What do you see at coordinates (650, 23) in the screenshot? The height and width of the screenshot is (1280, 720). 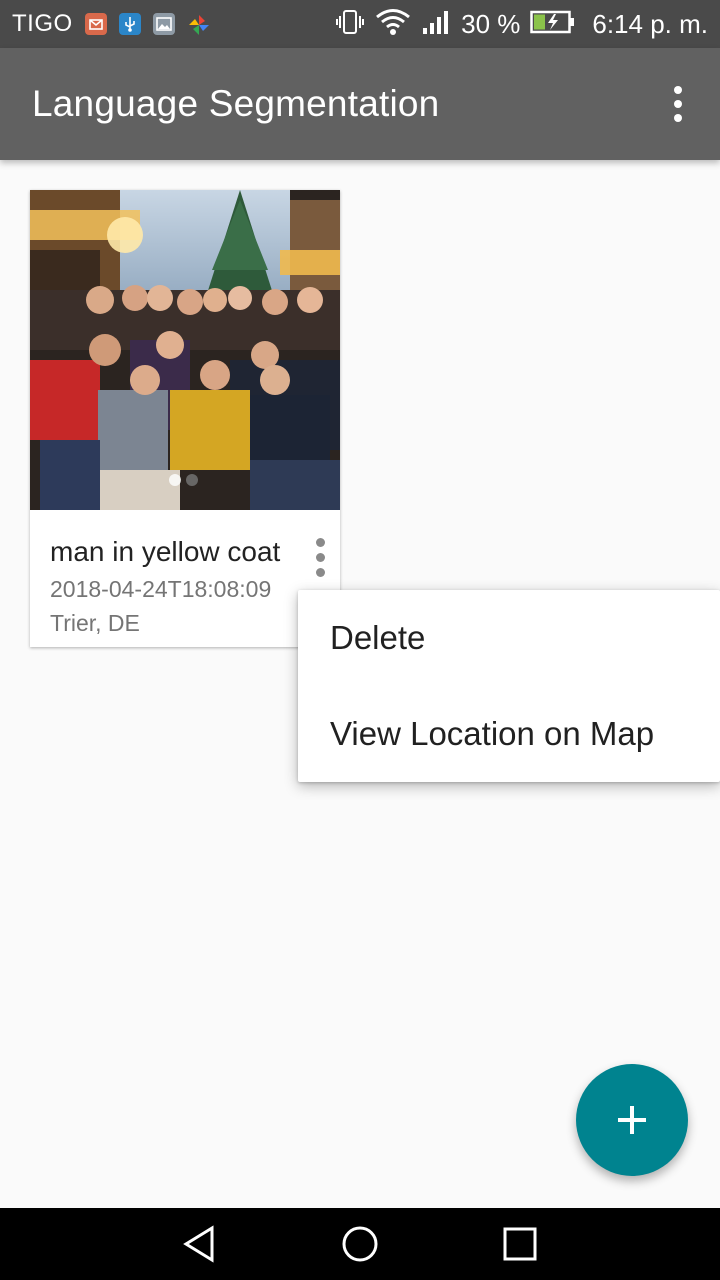 I see `clock: 6:14 p. m.` at bounding box center [650, 23].